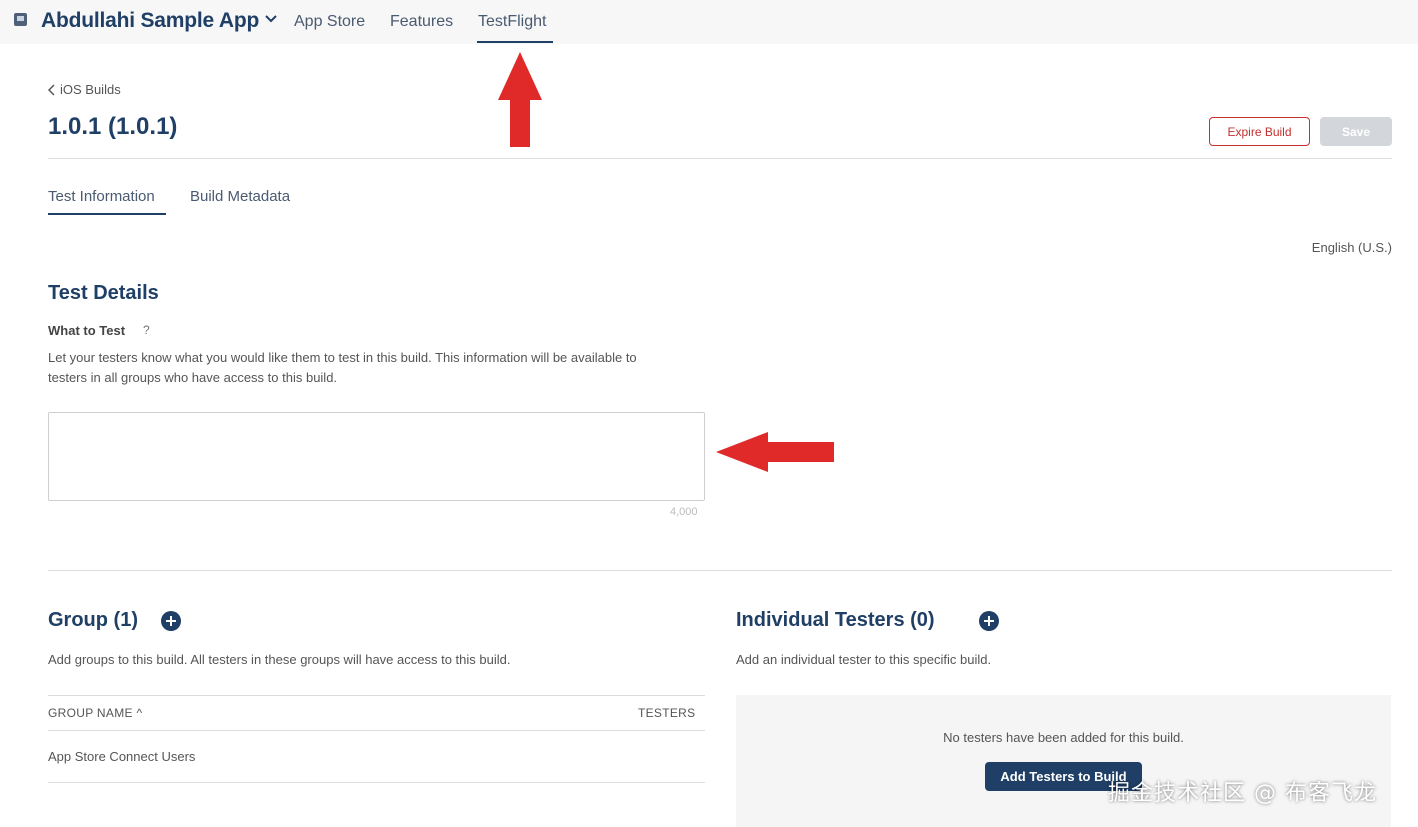 The width and height of the screenshot is (1418, 827). I want to click on tab-active-indicator, so click(107, 214).